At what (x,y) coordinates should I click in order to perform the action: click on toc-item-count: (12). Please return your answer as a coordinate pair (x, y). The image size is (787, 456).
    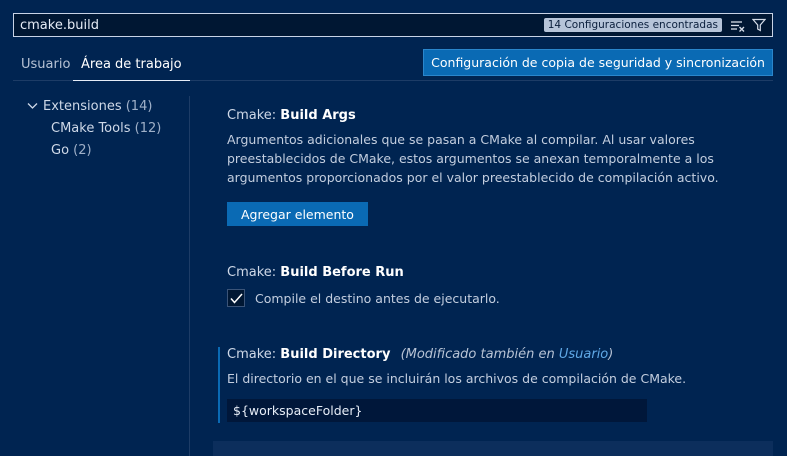
    Looking at the image, I should click on (148, 128).